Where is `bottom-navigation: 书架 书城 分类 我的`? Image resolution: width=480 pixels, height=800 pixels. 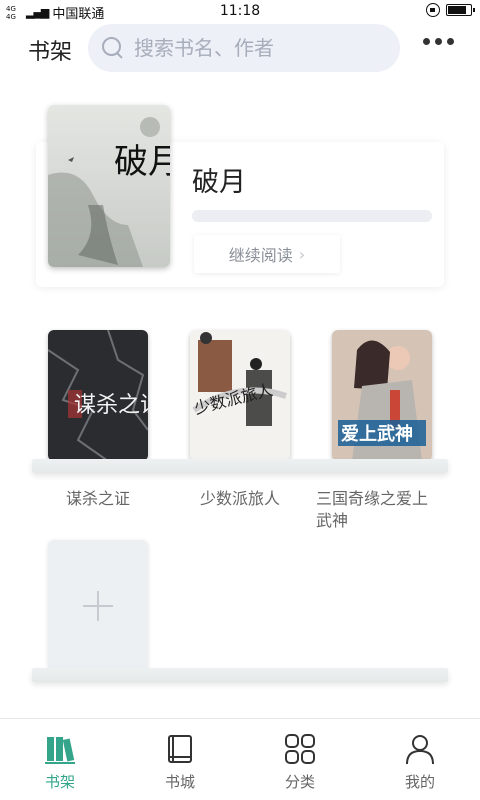
bottom-navigation: 书架 书城 分类 我的 is located at coordinates (240, 759).